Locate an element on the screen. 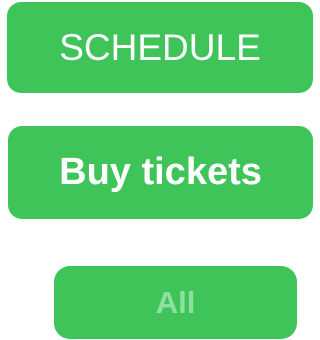 The width and height of the screenshot is (320, 340). all-button-label: All is located at coordinates (175, 302).